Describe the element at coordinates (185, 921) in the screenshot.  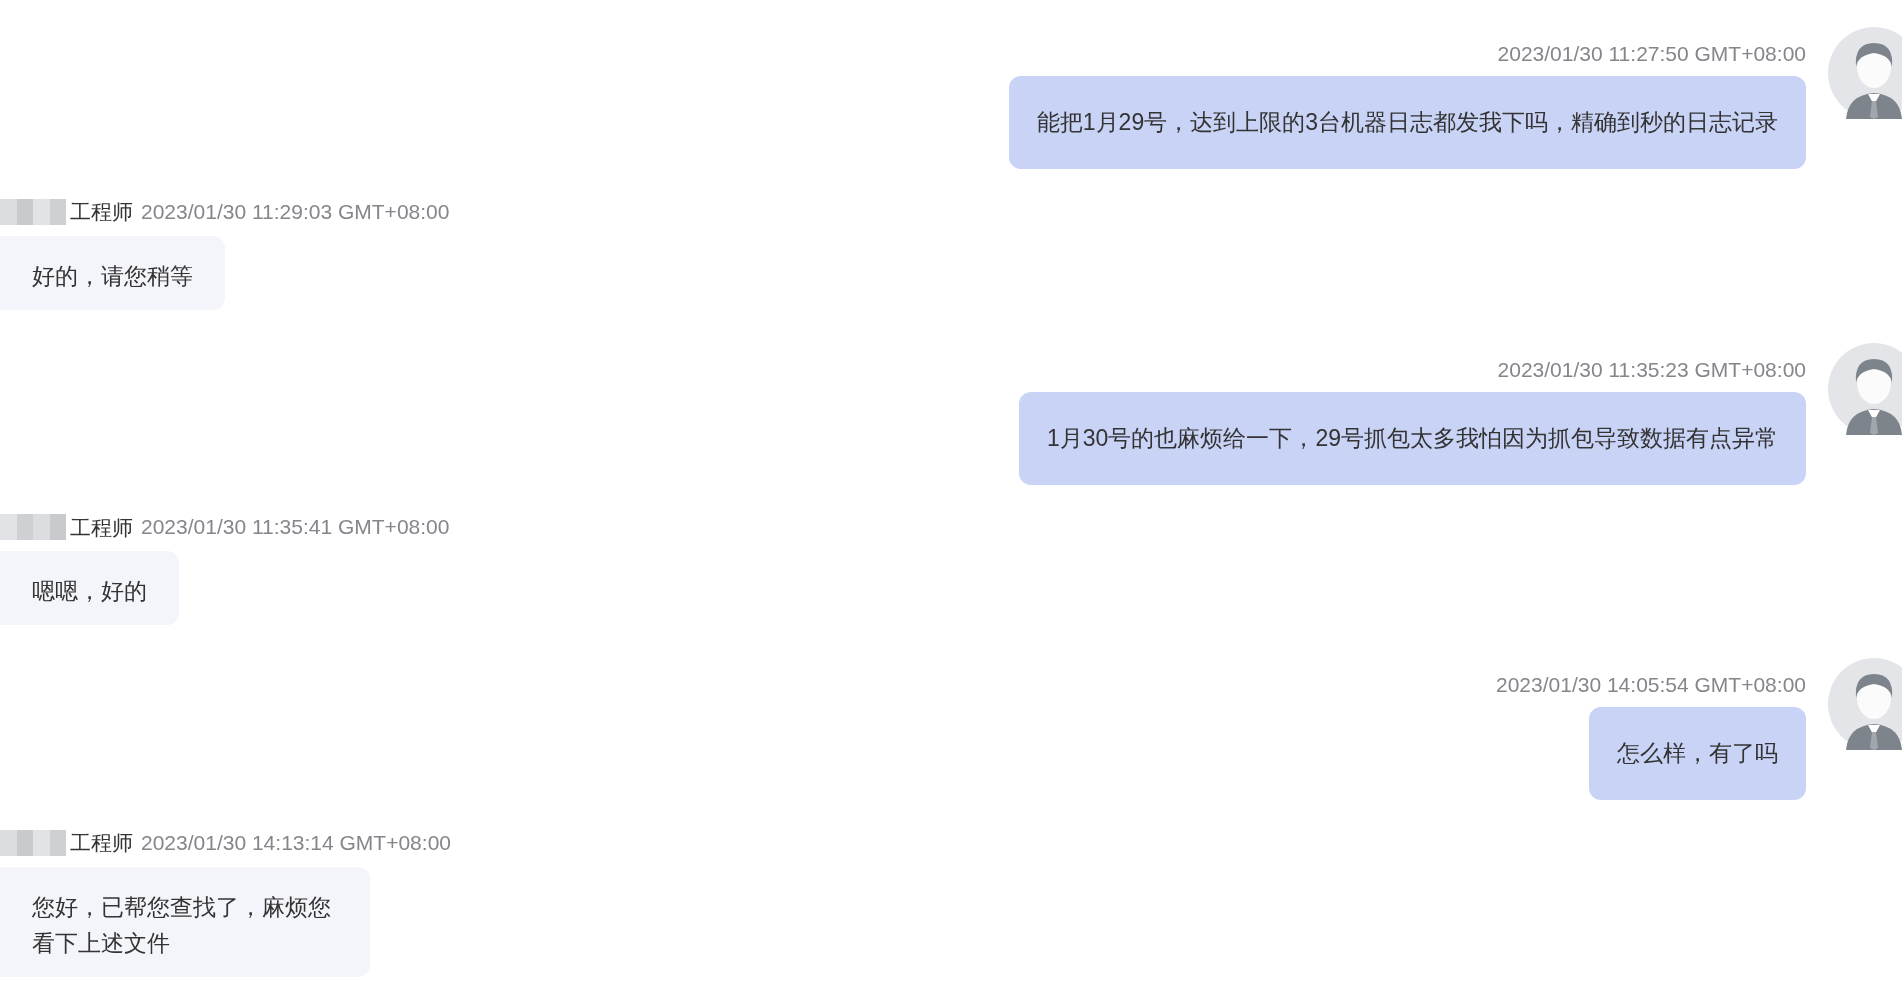
I see `message-bubble: 您好，已帮您查找了，麻烦您看下上述文件` at that location.